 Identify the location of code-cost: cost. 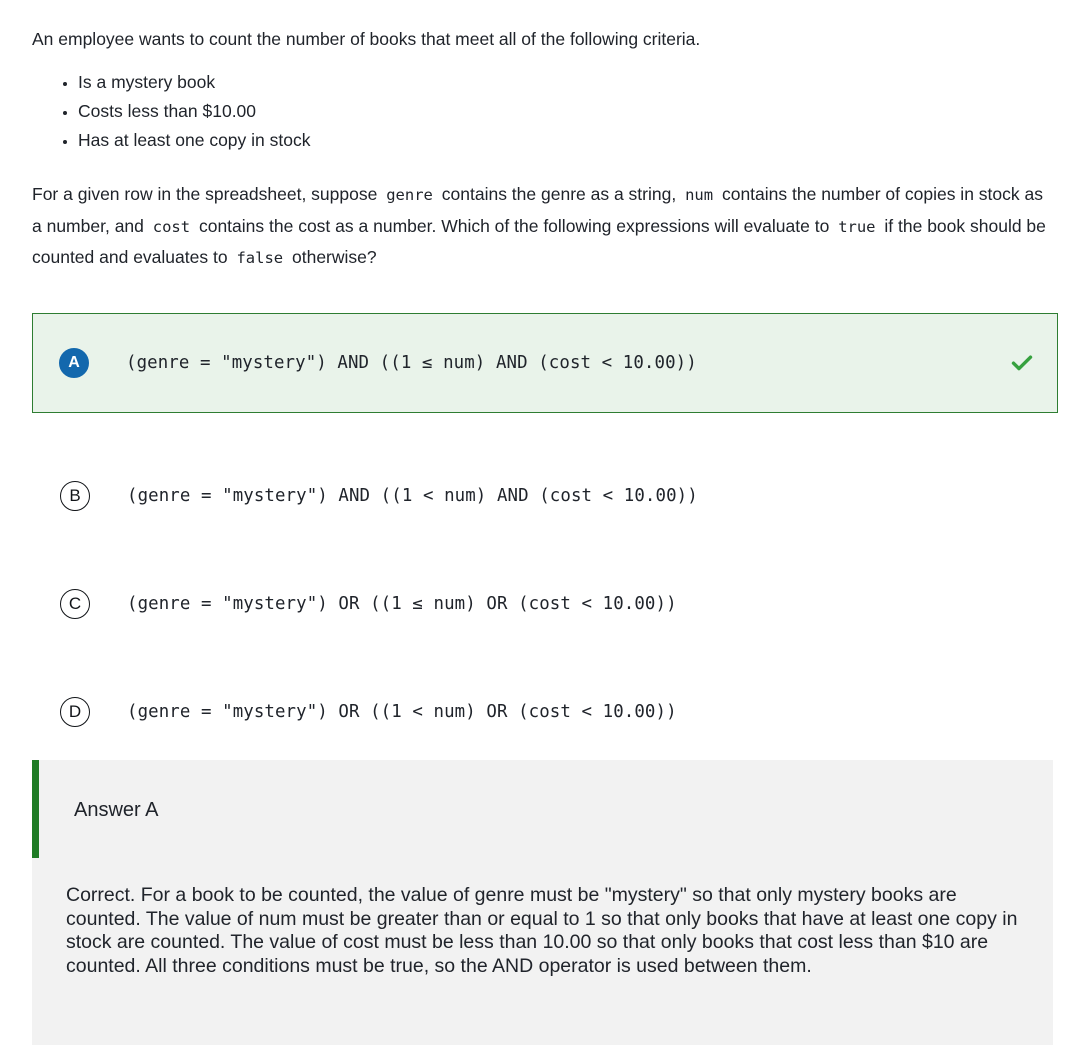
(171, 226).